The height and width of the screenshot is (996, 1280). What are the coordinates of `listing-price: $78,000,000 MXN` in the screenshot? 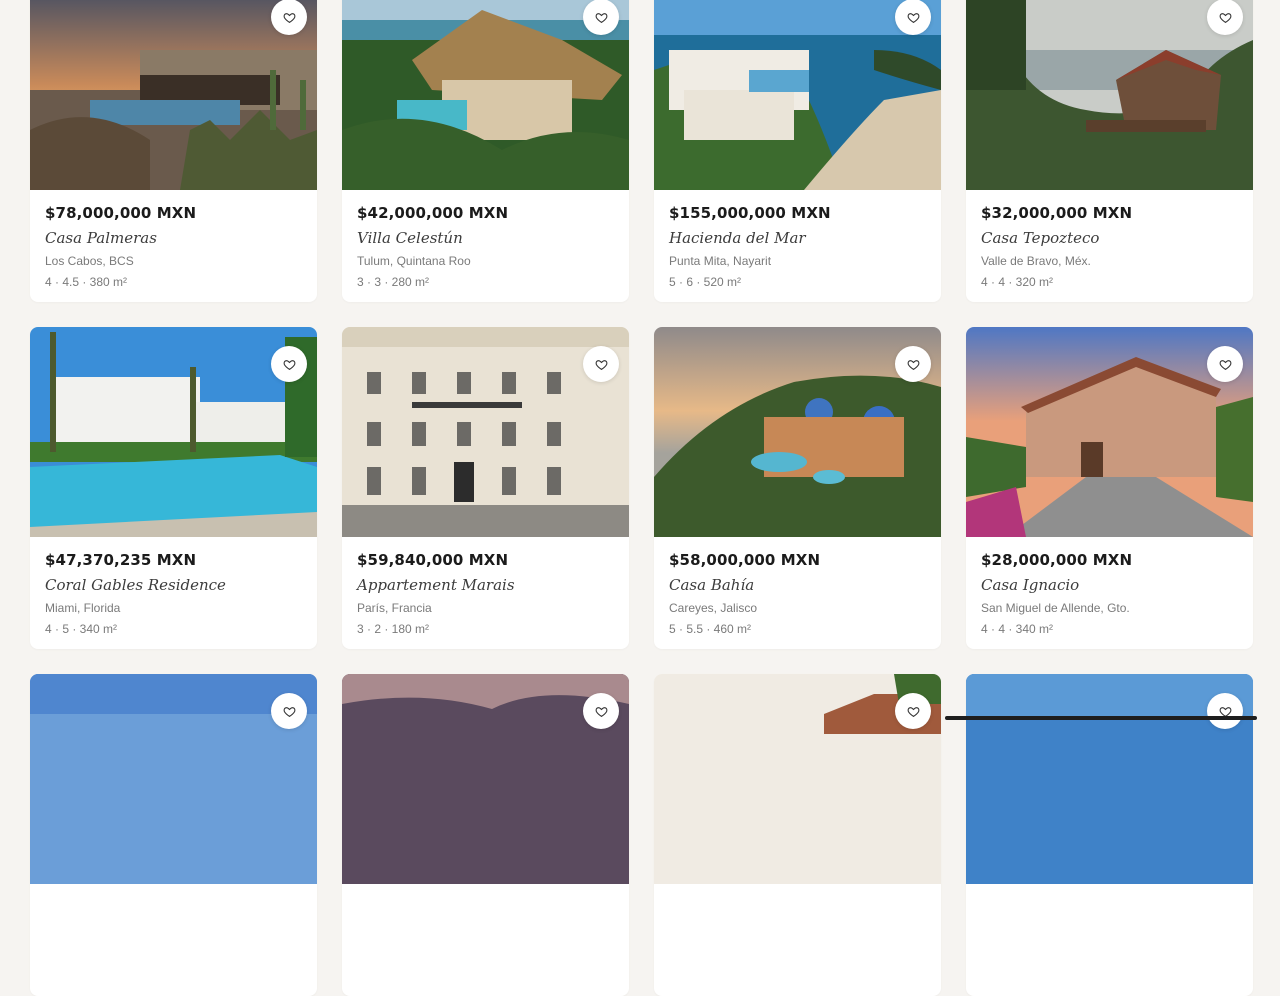 It's located at (121, 213).